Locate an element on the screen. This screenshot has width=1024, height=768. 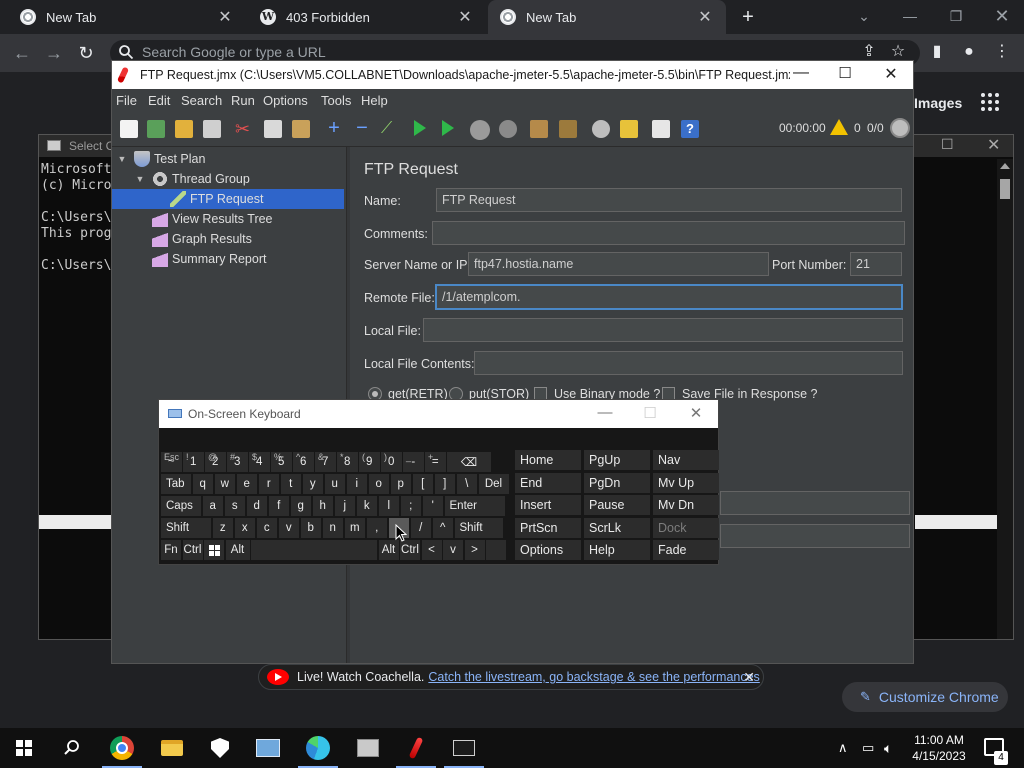
help-icon: ? is located at coordinates (690, 129).